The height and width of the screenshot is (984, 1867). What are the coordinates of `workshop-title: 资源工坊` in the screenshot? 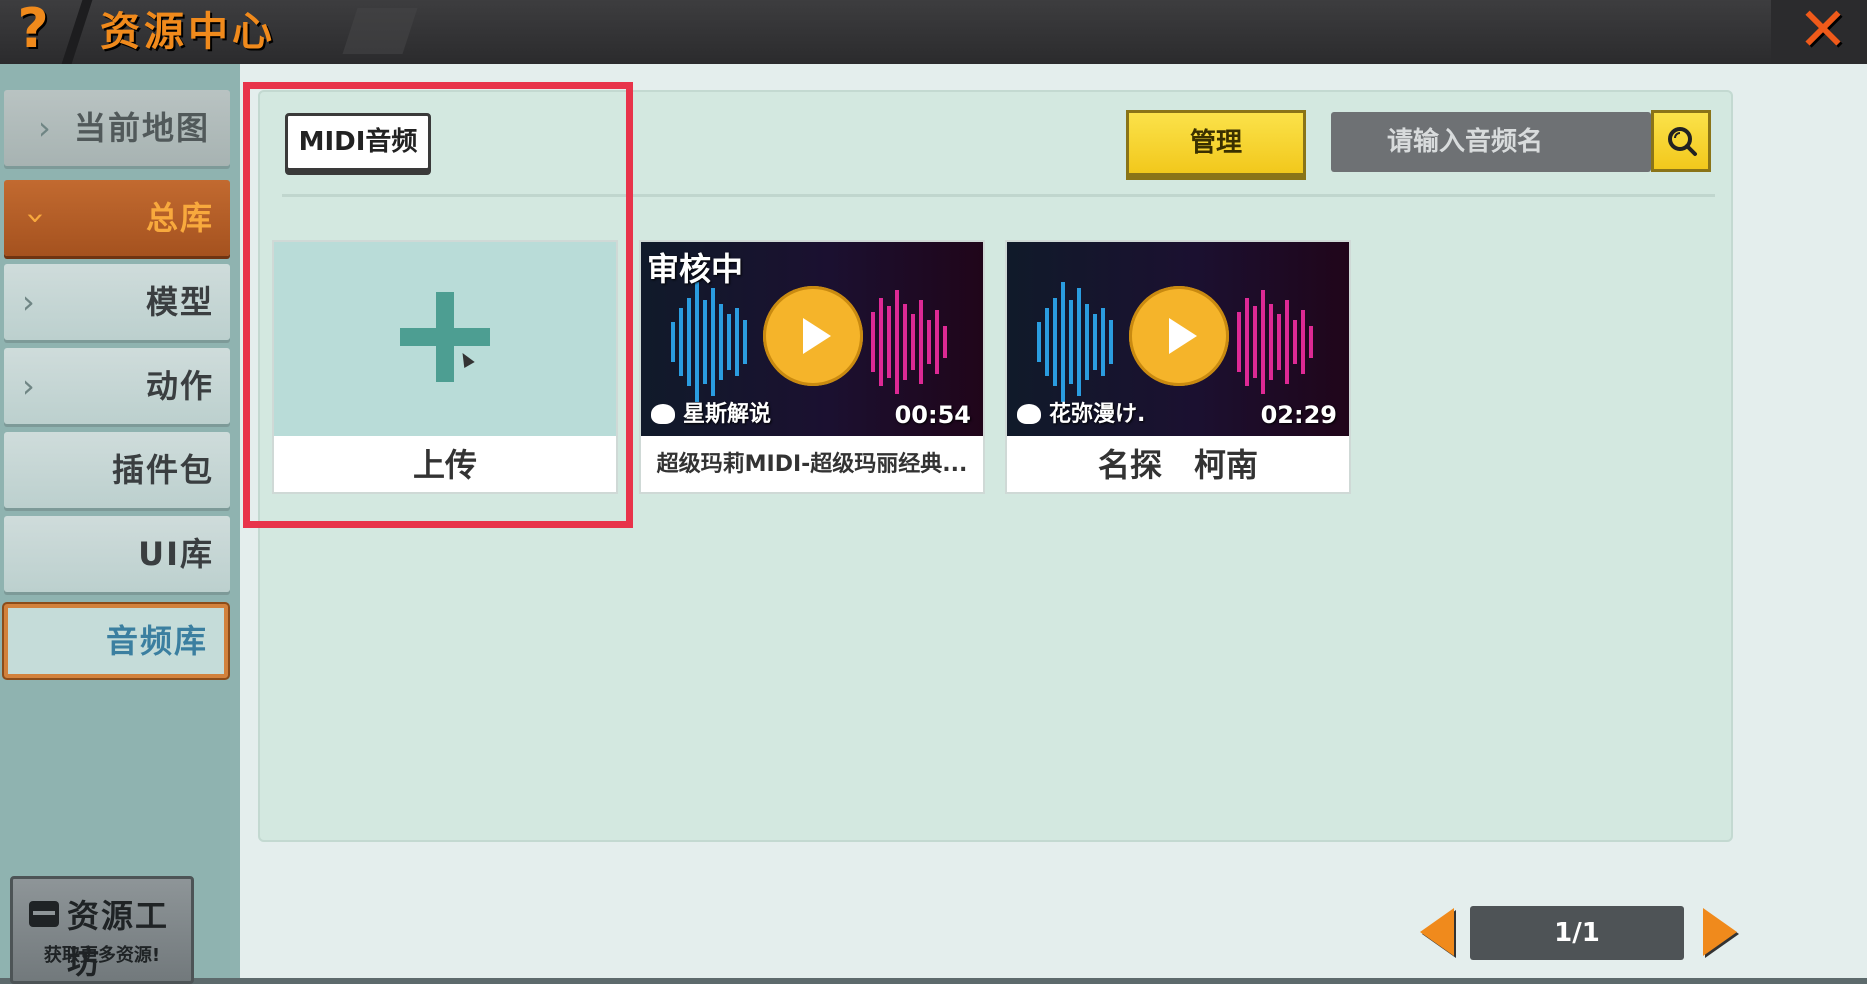 It's located at (118, 939).